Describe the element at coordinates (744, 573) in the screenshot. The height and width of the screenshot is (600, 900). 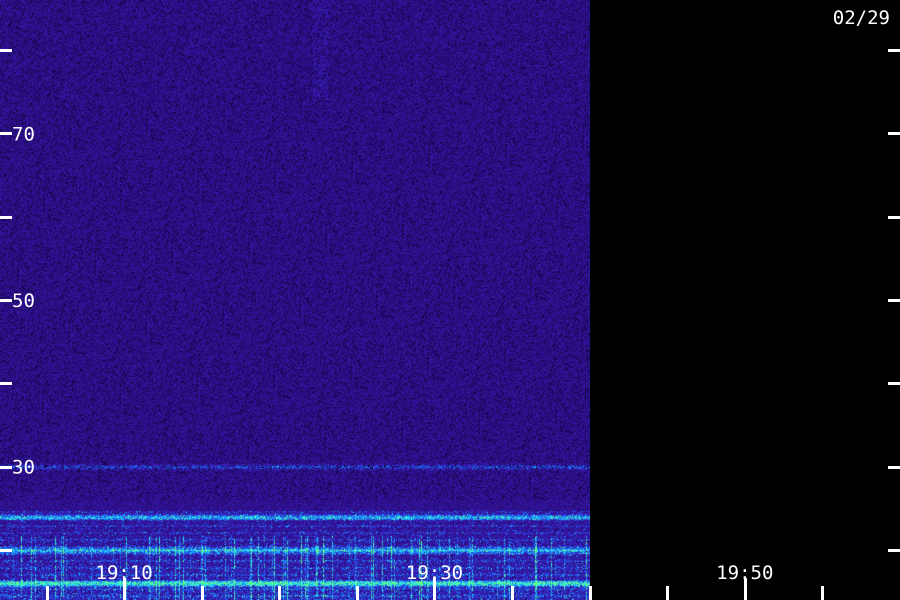
I see `x-tick-label-1950: 19:50` at that location.